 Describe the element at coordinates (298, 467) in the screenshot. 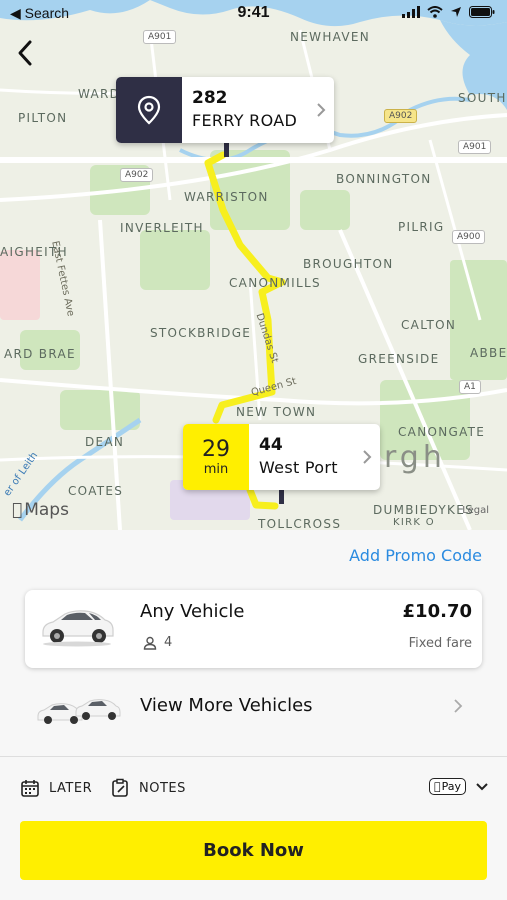

I see `dropoff-street: West Port` at that location.